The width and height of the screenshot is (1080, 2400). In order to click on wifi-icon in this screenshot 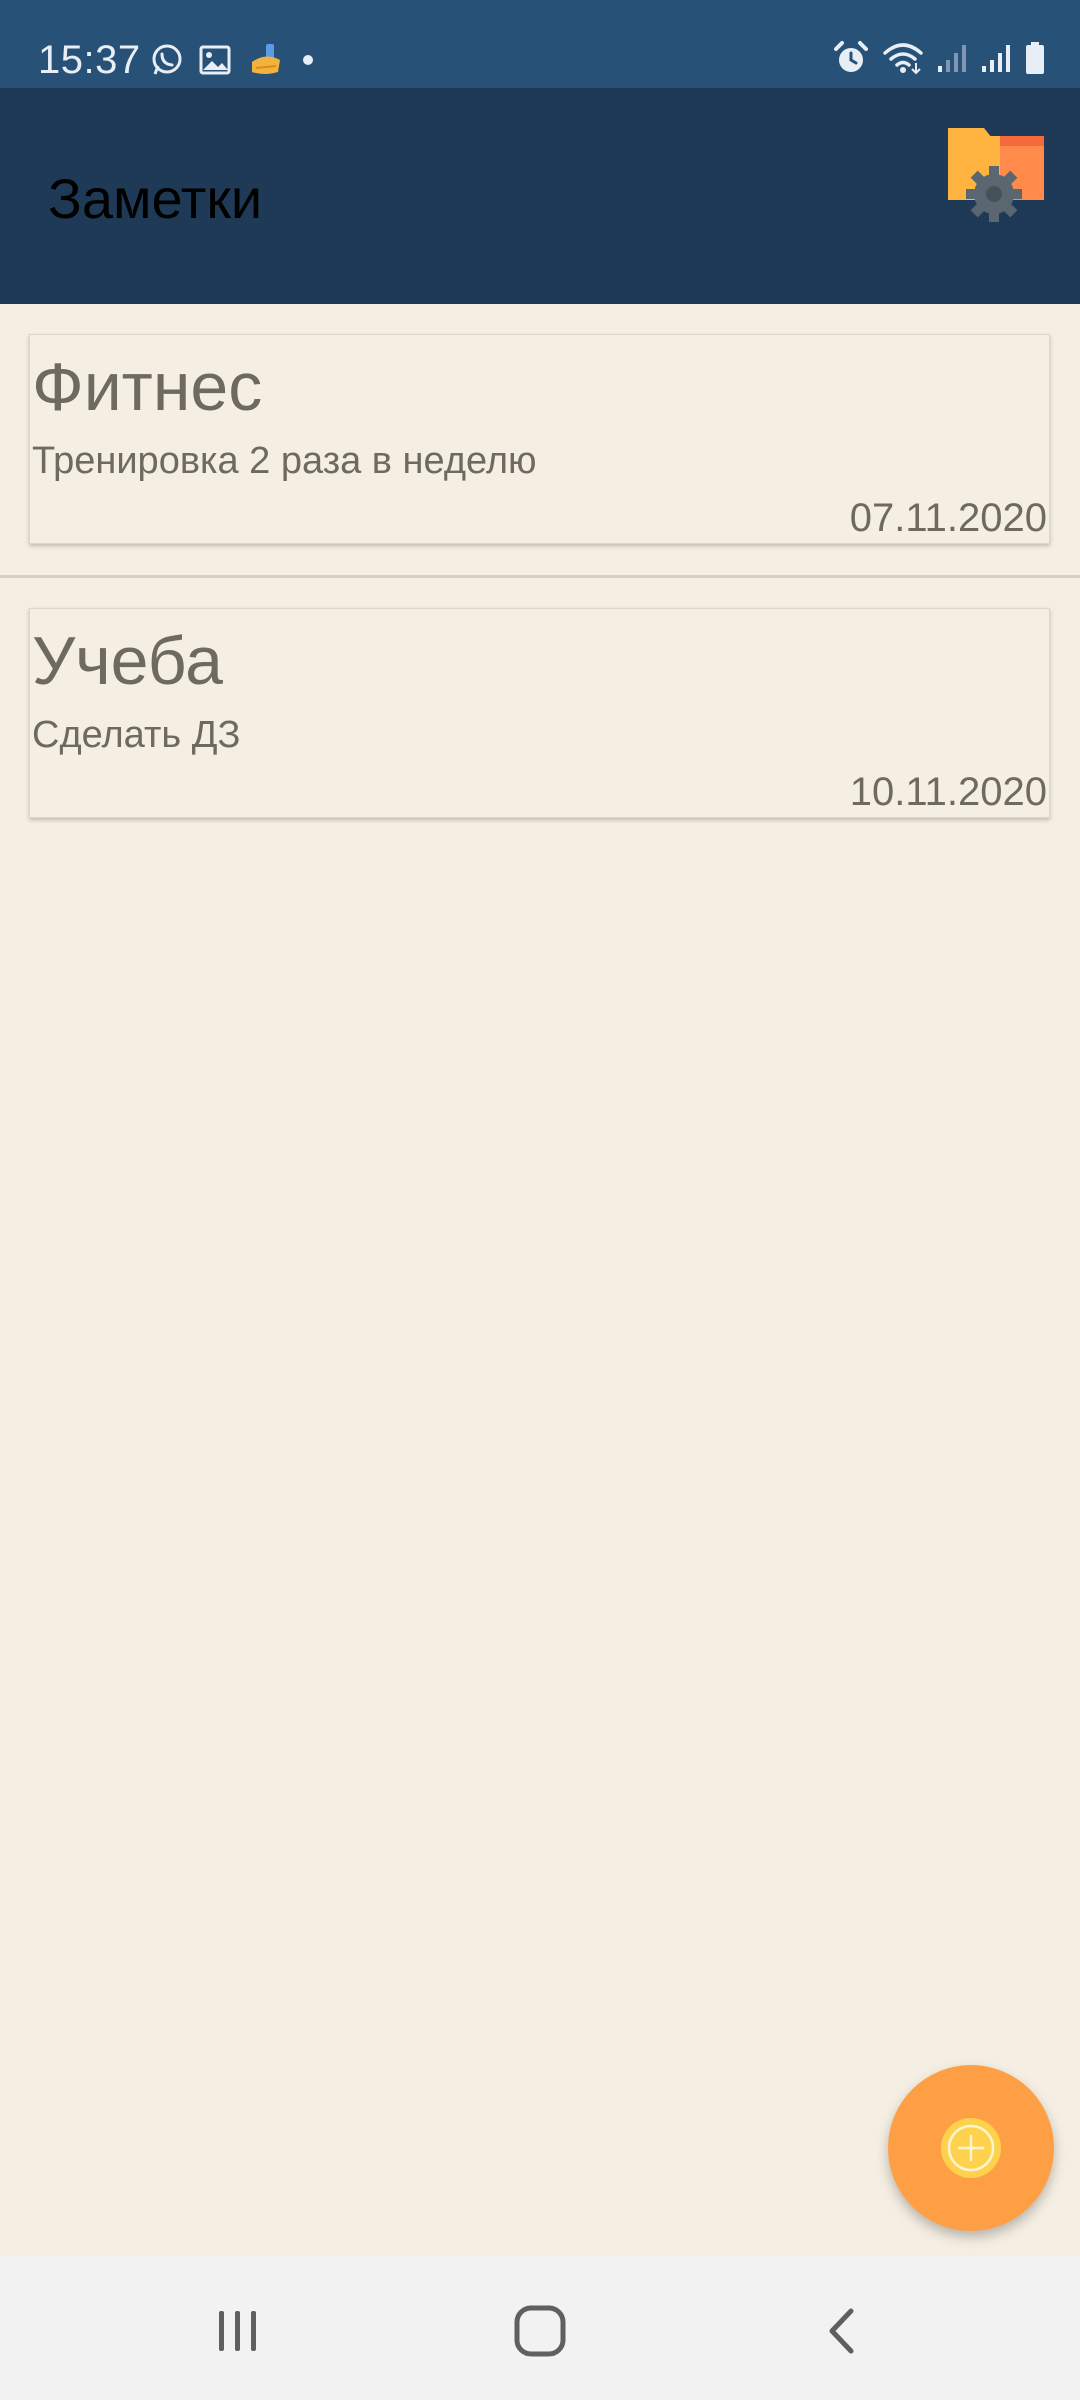, I will do `click(903, 58)`.